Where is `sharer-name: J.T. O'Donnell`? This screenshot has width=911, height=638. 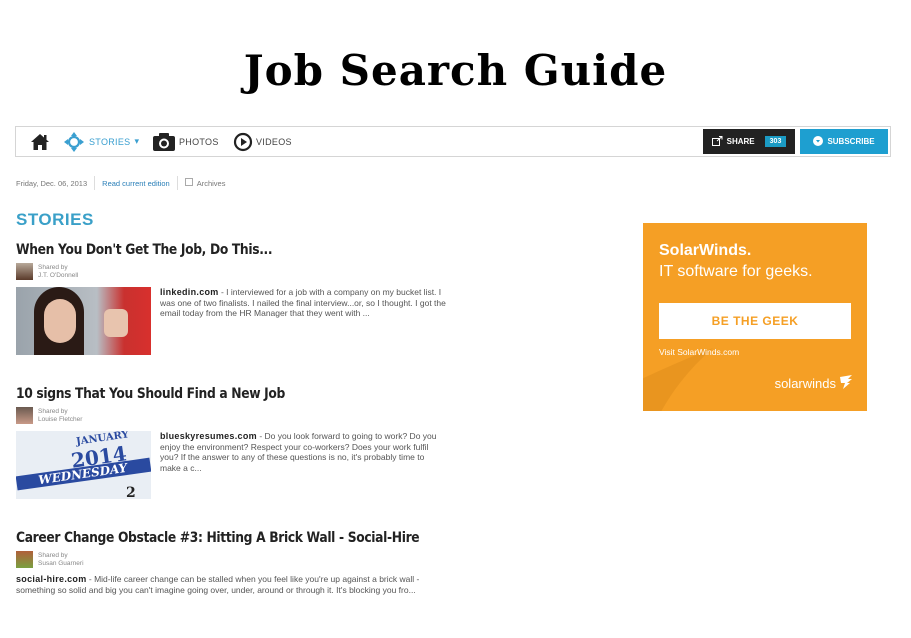 sharer-name: J.T. O'Donnell is located at coordinates (58, 276).